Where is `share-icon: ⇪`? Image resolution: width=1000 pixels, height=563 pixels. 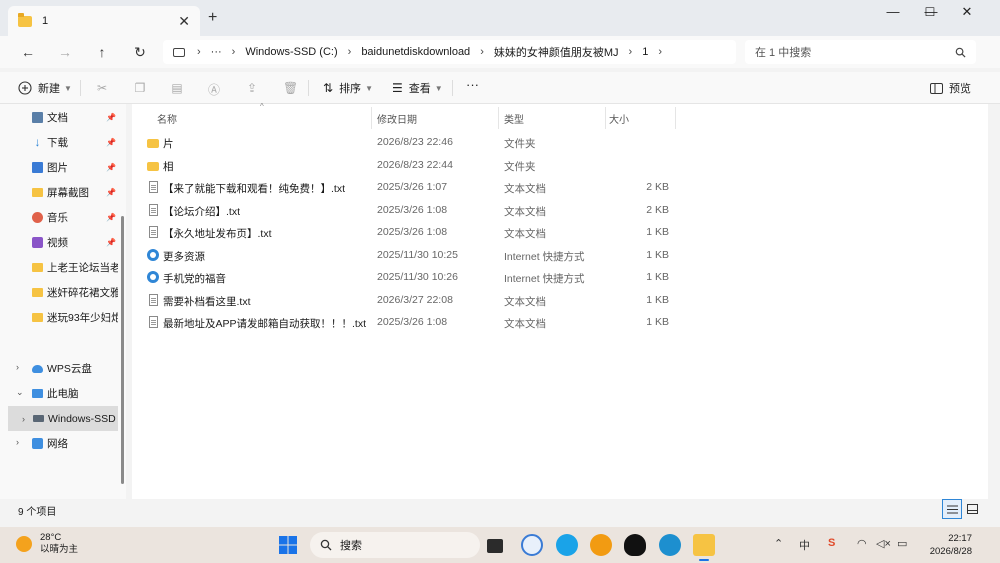 share-icon: ⇪ is located at coordinates (252, 88).